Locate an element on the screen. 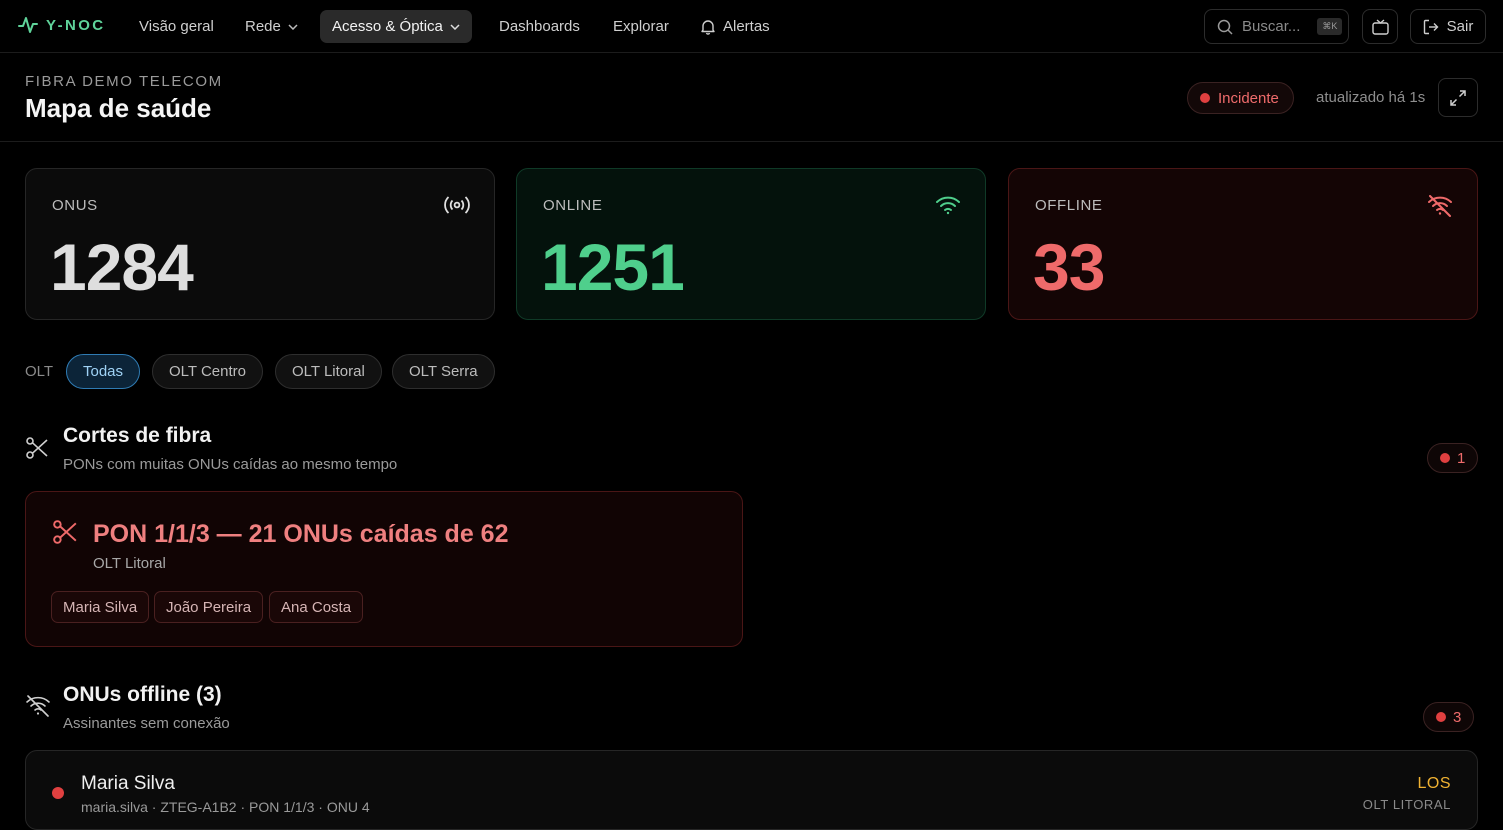 The width and height of the screenshot is (1503, 830). olt-name: OLT LITORAL is located at coordinates (1406, 804).